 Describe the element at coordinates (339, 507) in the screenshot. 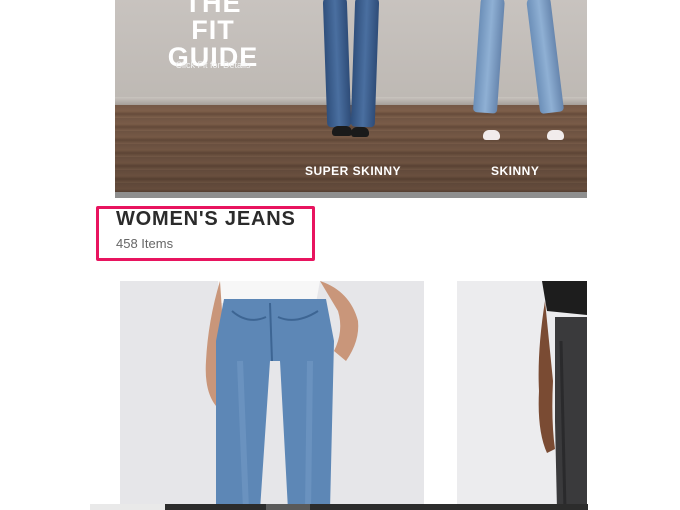

I see `bottom-scroll-strip` at that location.